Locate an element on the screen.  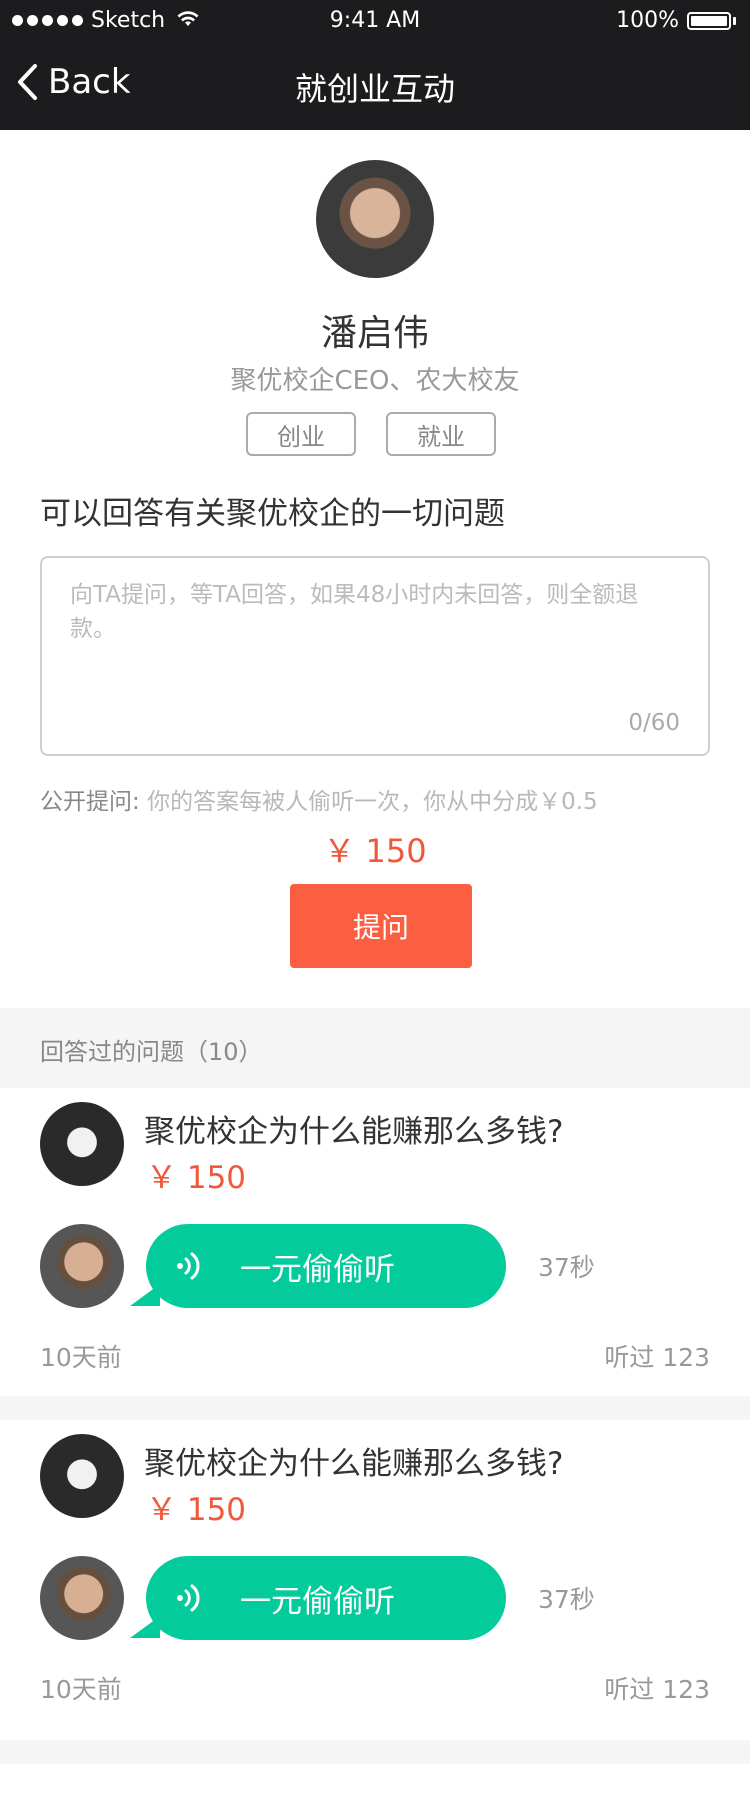
profile-name: 潘启伟 is located at coordinates (374, 333).